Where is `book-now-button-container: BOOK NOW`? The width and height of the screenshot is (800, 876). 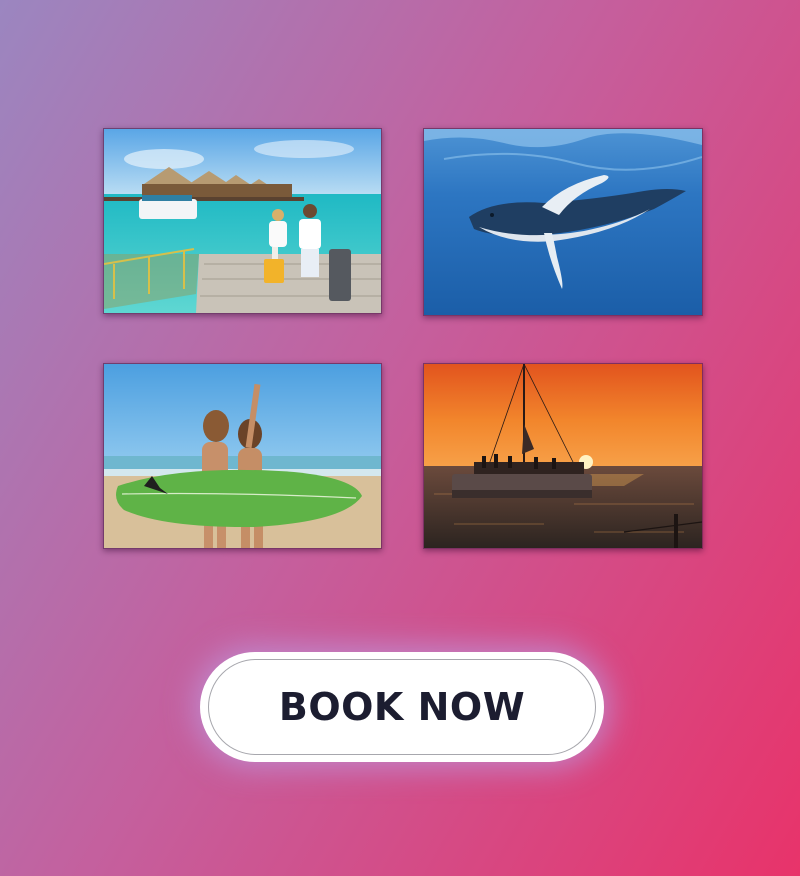 book-now-button-container: BOOK NOW is located at coordinates (402, 707).